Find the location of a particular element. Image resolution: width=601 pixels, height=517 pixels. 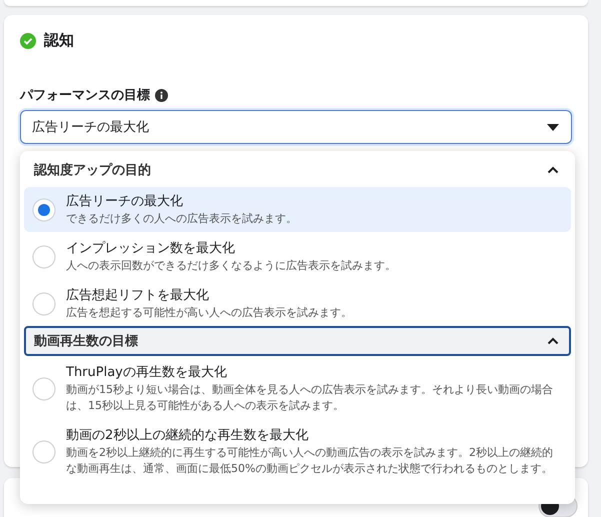

option-item: ThruPlayの再生数を最大化 動画が15秒より短い場合は、動画全体を見る人への広告表示を試みます。それより長い動画の場合は、15秒以上見る可能性がある人への表示を試みます。 is located at coordinates (297, 388).